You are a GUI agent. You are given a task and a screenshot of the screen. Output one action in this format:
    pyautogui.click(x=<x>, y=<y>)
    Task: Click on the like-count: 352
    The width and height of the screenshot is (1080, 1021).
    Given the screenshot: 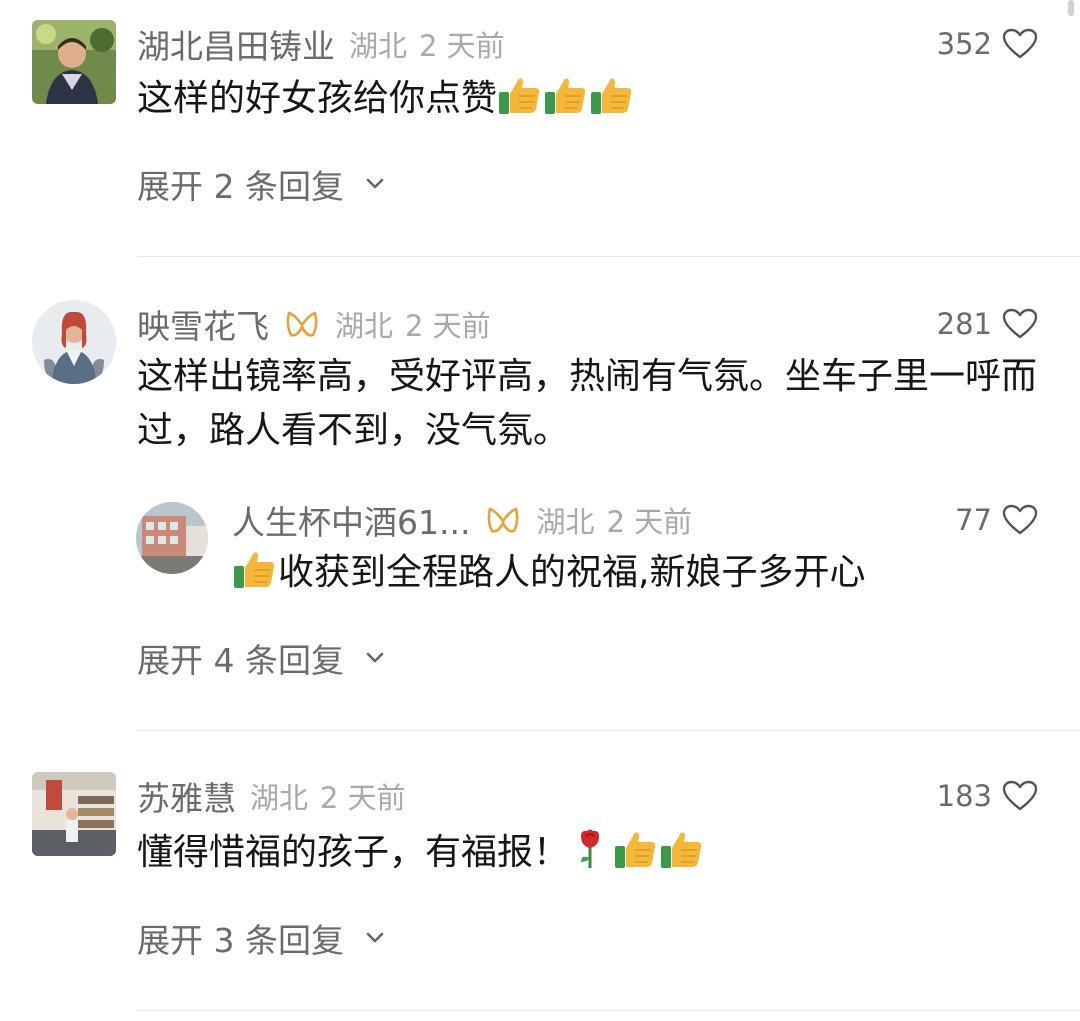 What is the action you would take?
    pyautogui.click(x=964, y=44)
    